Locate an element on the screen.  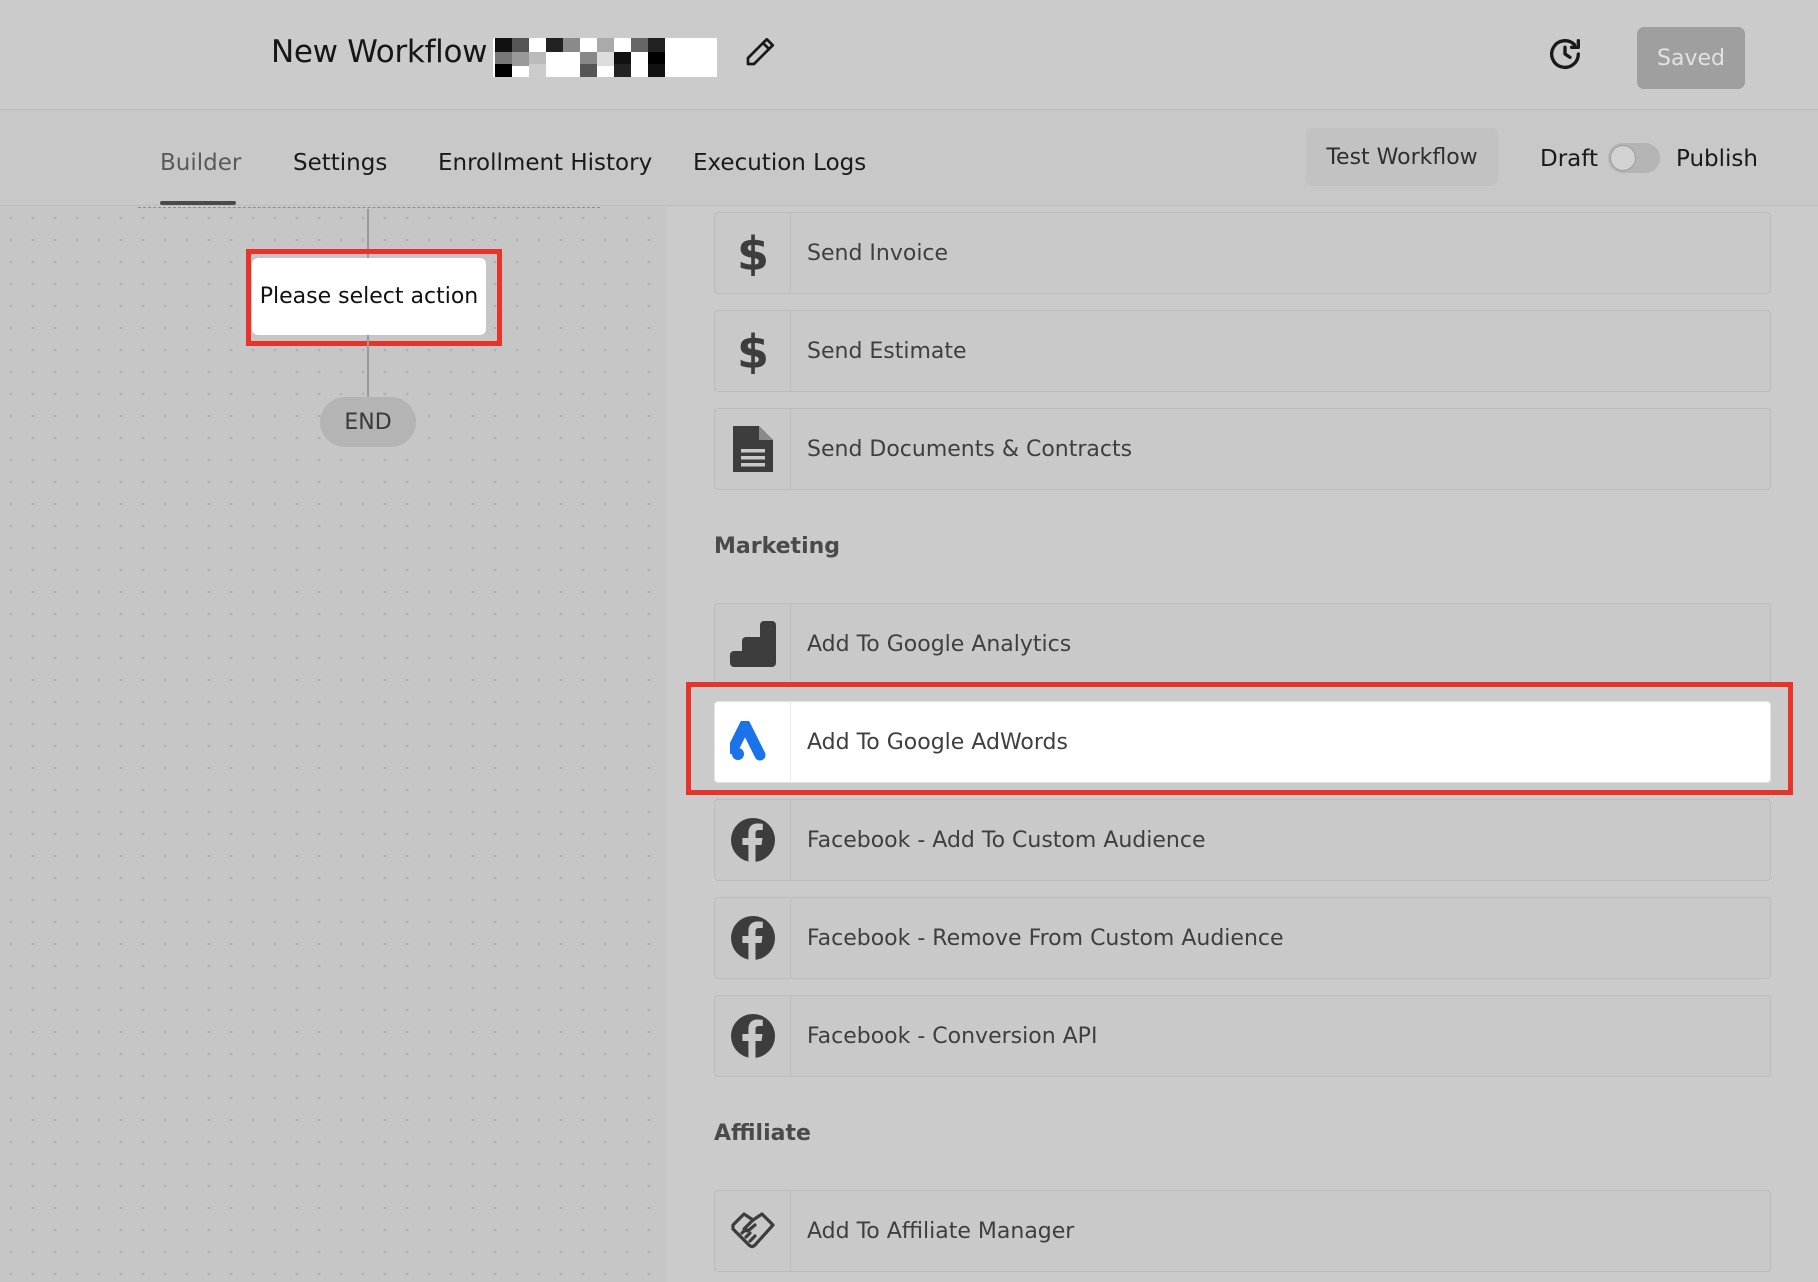
tab-execution-logs: Execution Logs is located at coordinates (779, 163).